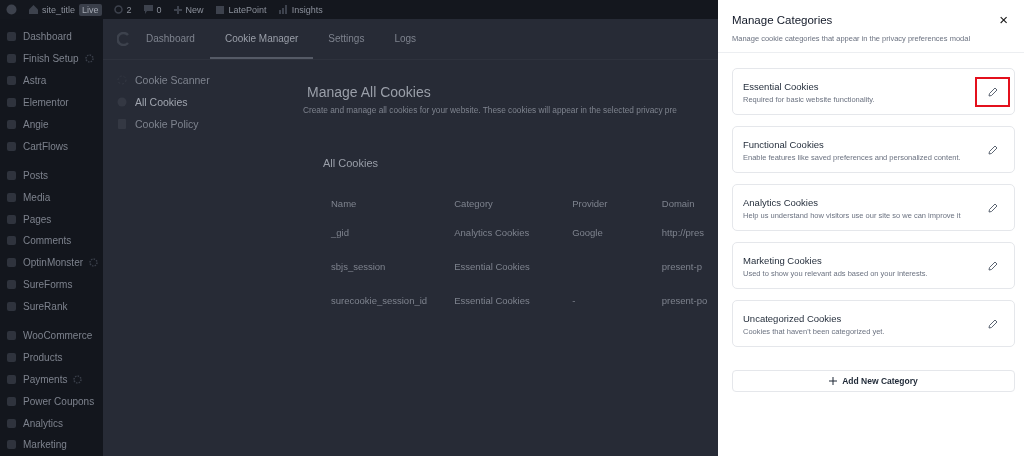 The height and width of the screenshot is (456, 1024). What do you see at coordinates (51, 241) in the screenshot?
I see `sidebar-item: Comments` at bounding box center [51, 241].